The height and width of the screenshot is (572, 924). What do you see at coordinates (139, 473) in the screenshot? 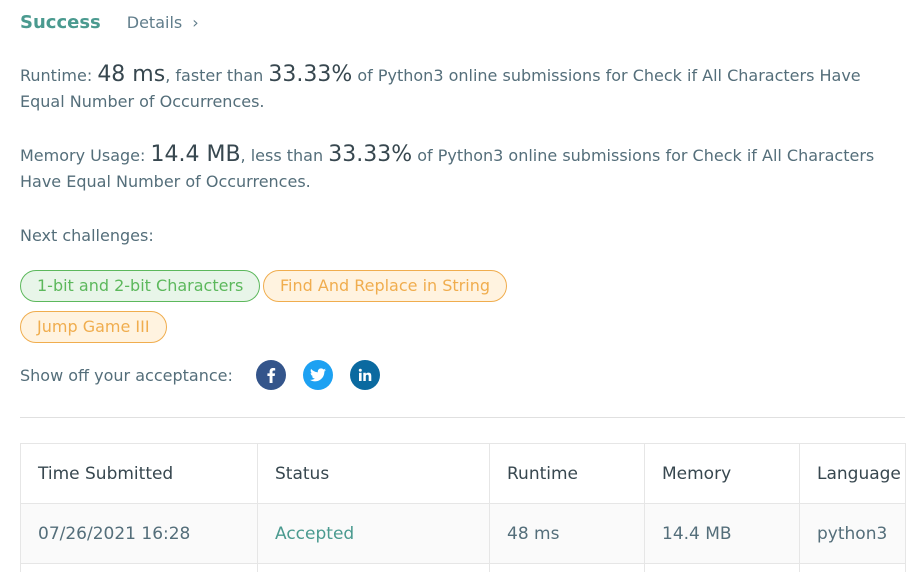
I see `column-header-time: Time Submitted` at bounding box center [139, 473].